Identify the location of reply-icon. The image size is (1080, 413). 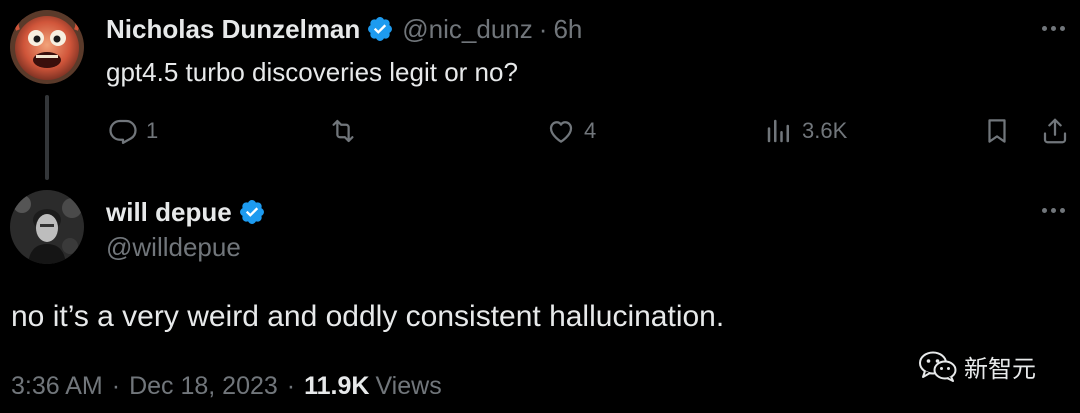
(123, 131).